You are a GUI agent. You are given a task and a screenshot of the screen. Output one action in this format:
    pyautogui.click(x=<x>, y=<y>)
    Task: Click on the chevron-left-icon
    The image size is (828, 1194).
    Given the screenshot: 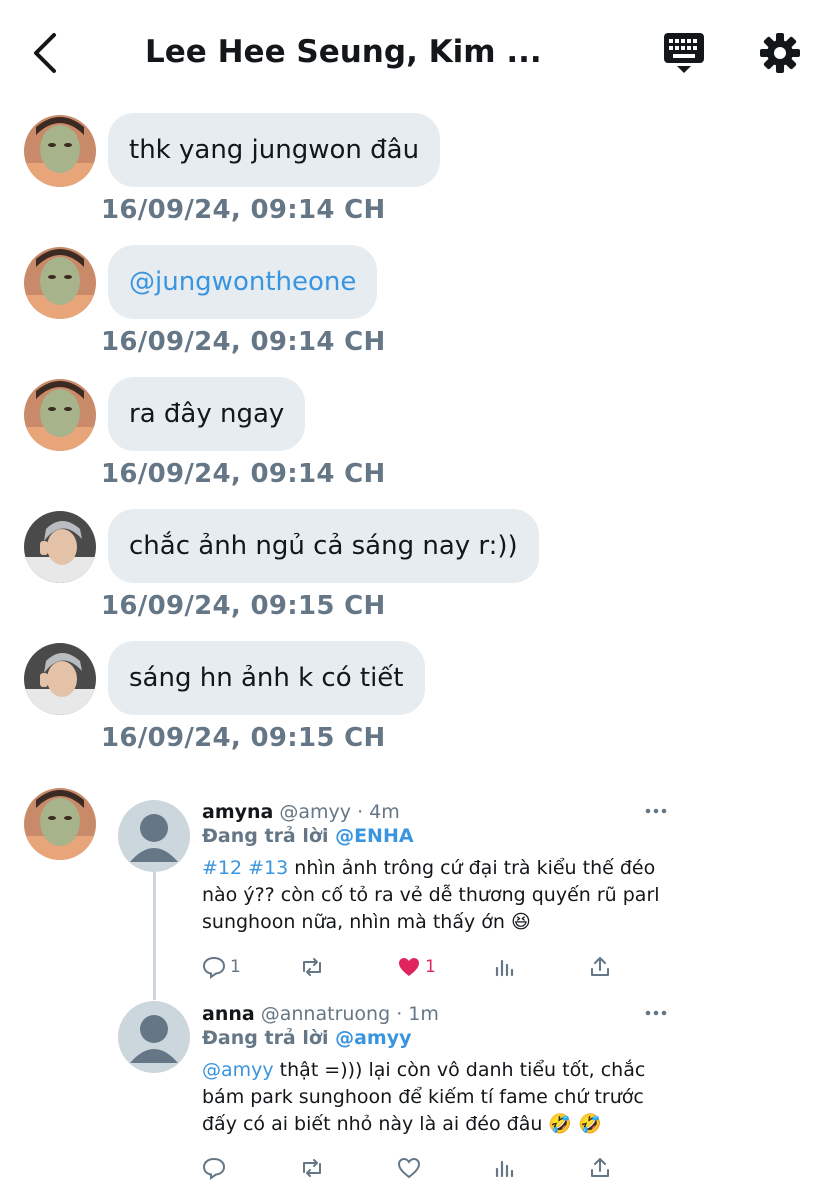 What is the action you would take?
    pyautogui.click(x=45, y=53)
    